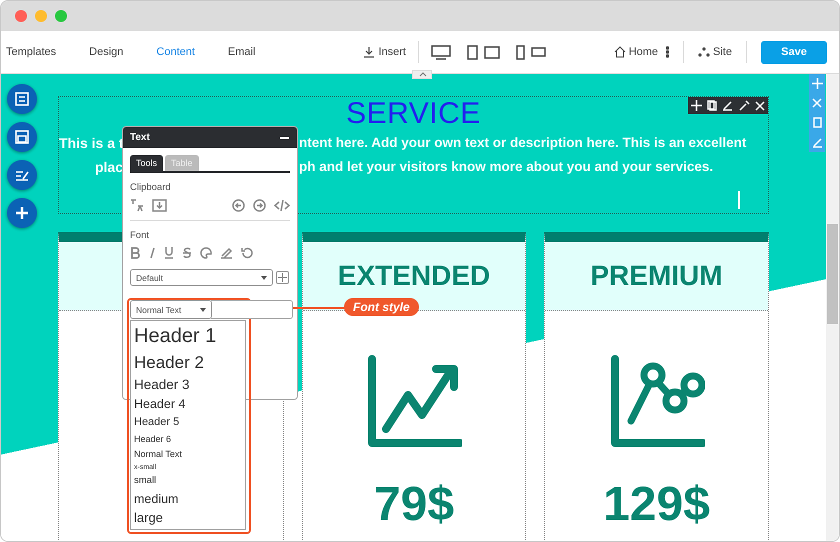 The image size is (840, 542). Describe the element at coordinates (226, 252) in the screenshot. I see `highlighter-icon` at that location.